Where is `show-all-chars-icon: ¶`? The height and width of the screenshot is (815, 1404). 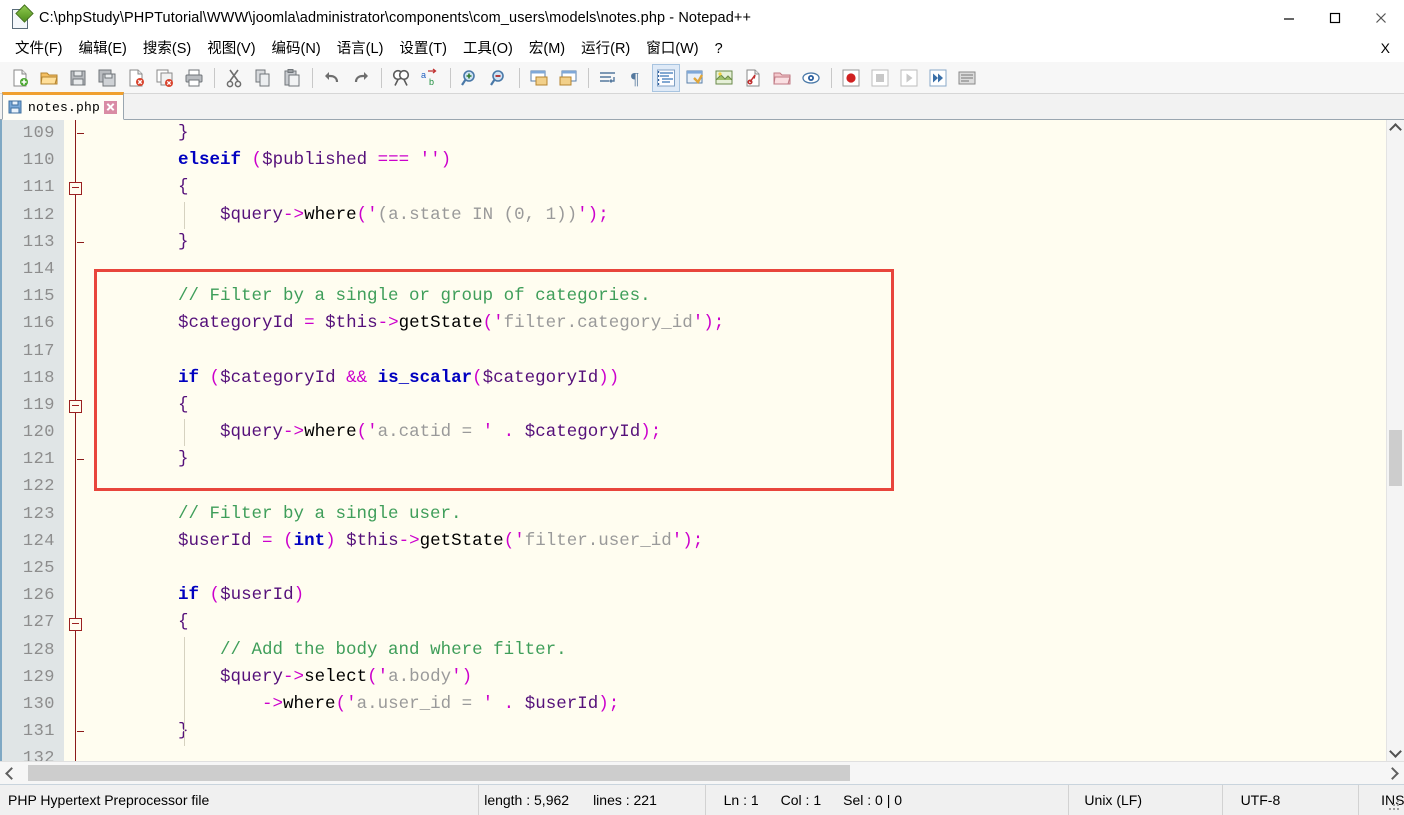 show-all-chars-icon: ¶ is located at coordinates (637, 78).